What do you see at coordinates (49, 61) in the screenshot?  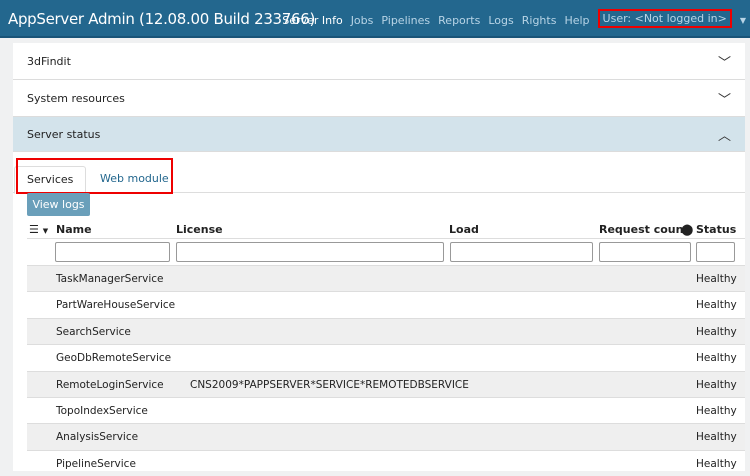 I see `panel-title: 3dFindit` at bounding box center [49, 61].